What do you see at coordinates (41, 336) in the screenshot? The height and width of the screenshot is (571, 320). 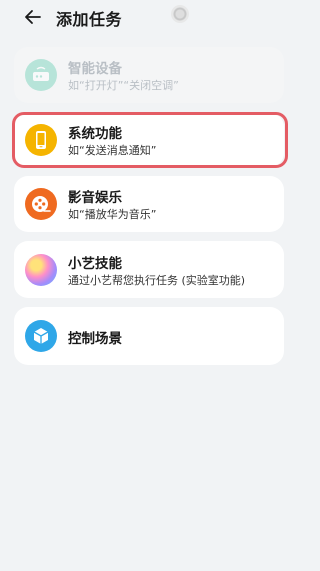 I see `cube-icon` at bounding box center [41, 336].